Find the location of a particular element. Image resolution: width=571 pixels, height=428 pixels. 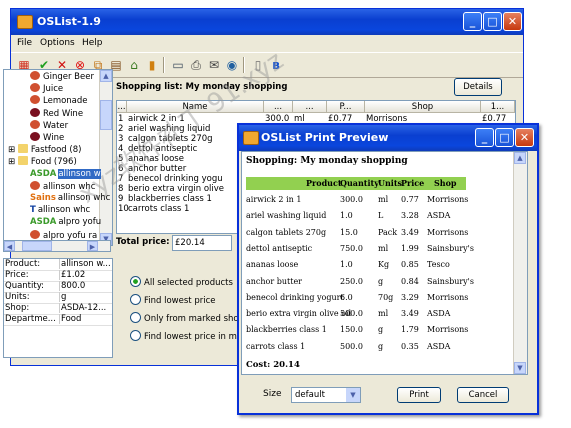

preview-cell: anchor butter is located at coordinates (274, 281).